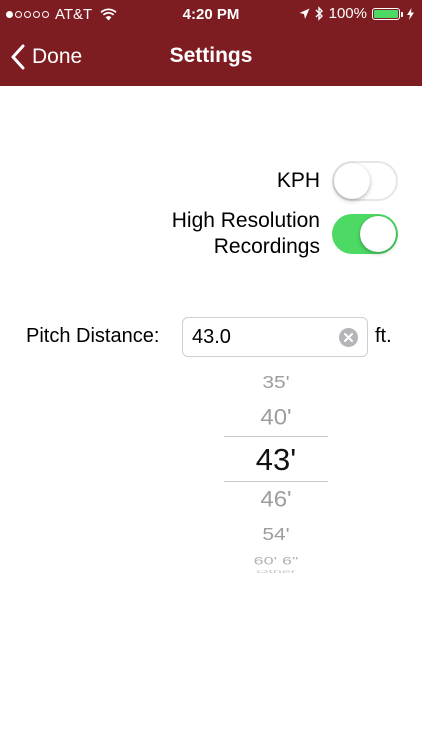  What do you see at coordinates (319, 13) in the screenshot?
I see `bluetooth-icon` at bounding box center [319, 13].